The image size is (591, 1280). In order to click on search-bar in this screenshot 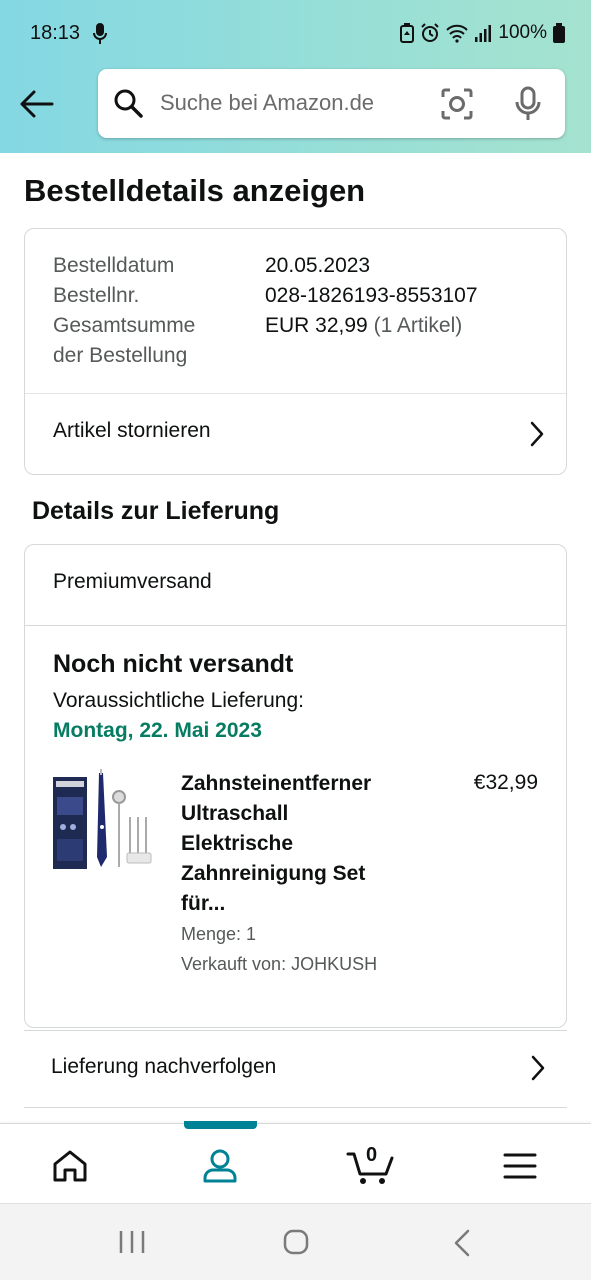, I will do `click(331, 103)`.